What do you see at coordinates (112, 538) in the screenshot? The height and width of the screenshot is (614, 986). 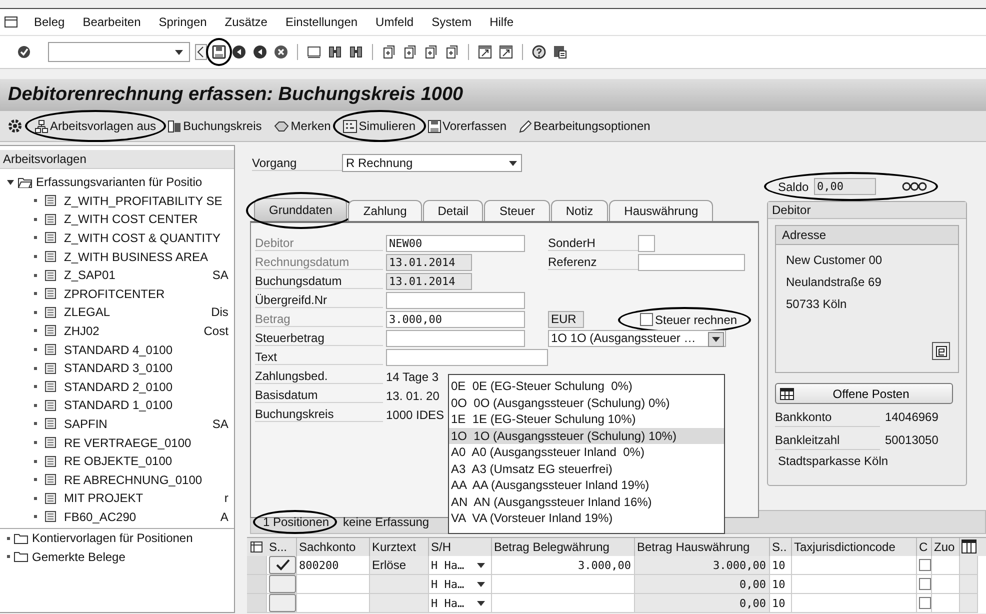 I see `tree-item: Kontiervorlagen für Positionen` at bounding box center [112, 538].